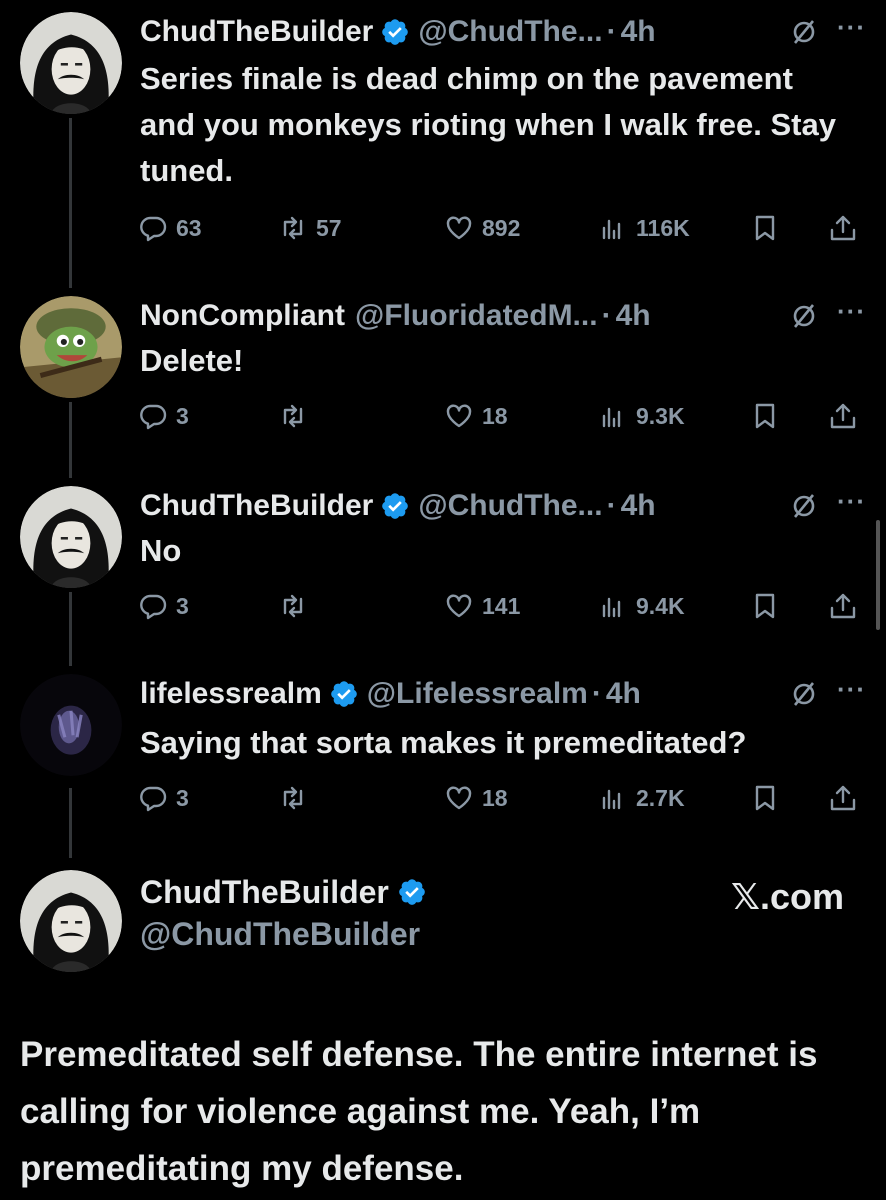 Image resolution: width=886 pixels, height=1200 pixels. I want to click on tweet-header: NonCompliant @FluoridatedM... · 4h ···, so click(503, 316).